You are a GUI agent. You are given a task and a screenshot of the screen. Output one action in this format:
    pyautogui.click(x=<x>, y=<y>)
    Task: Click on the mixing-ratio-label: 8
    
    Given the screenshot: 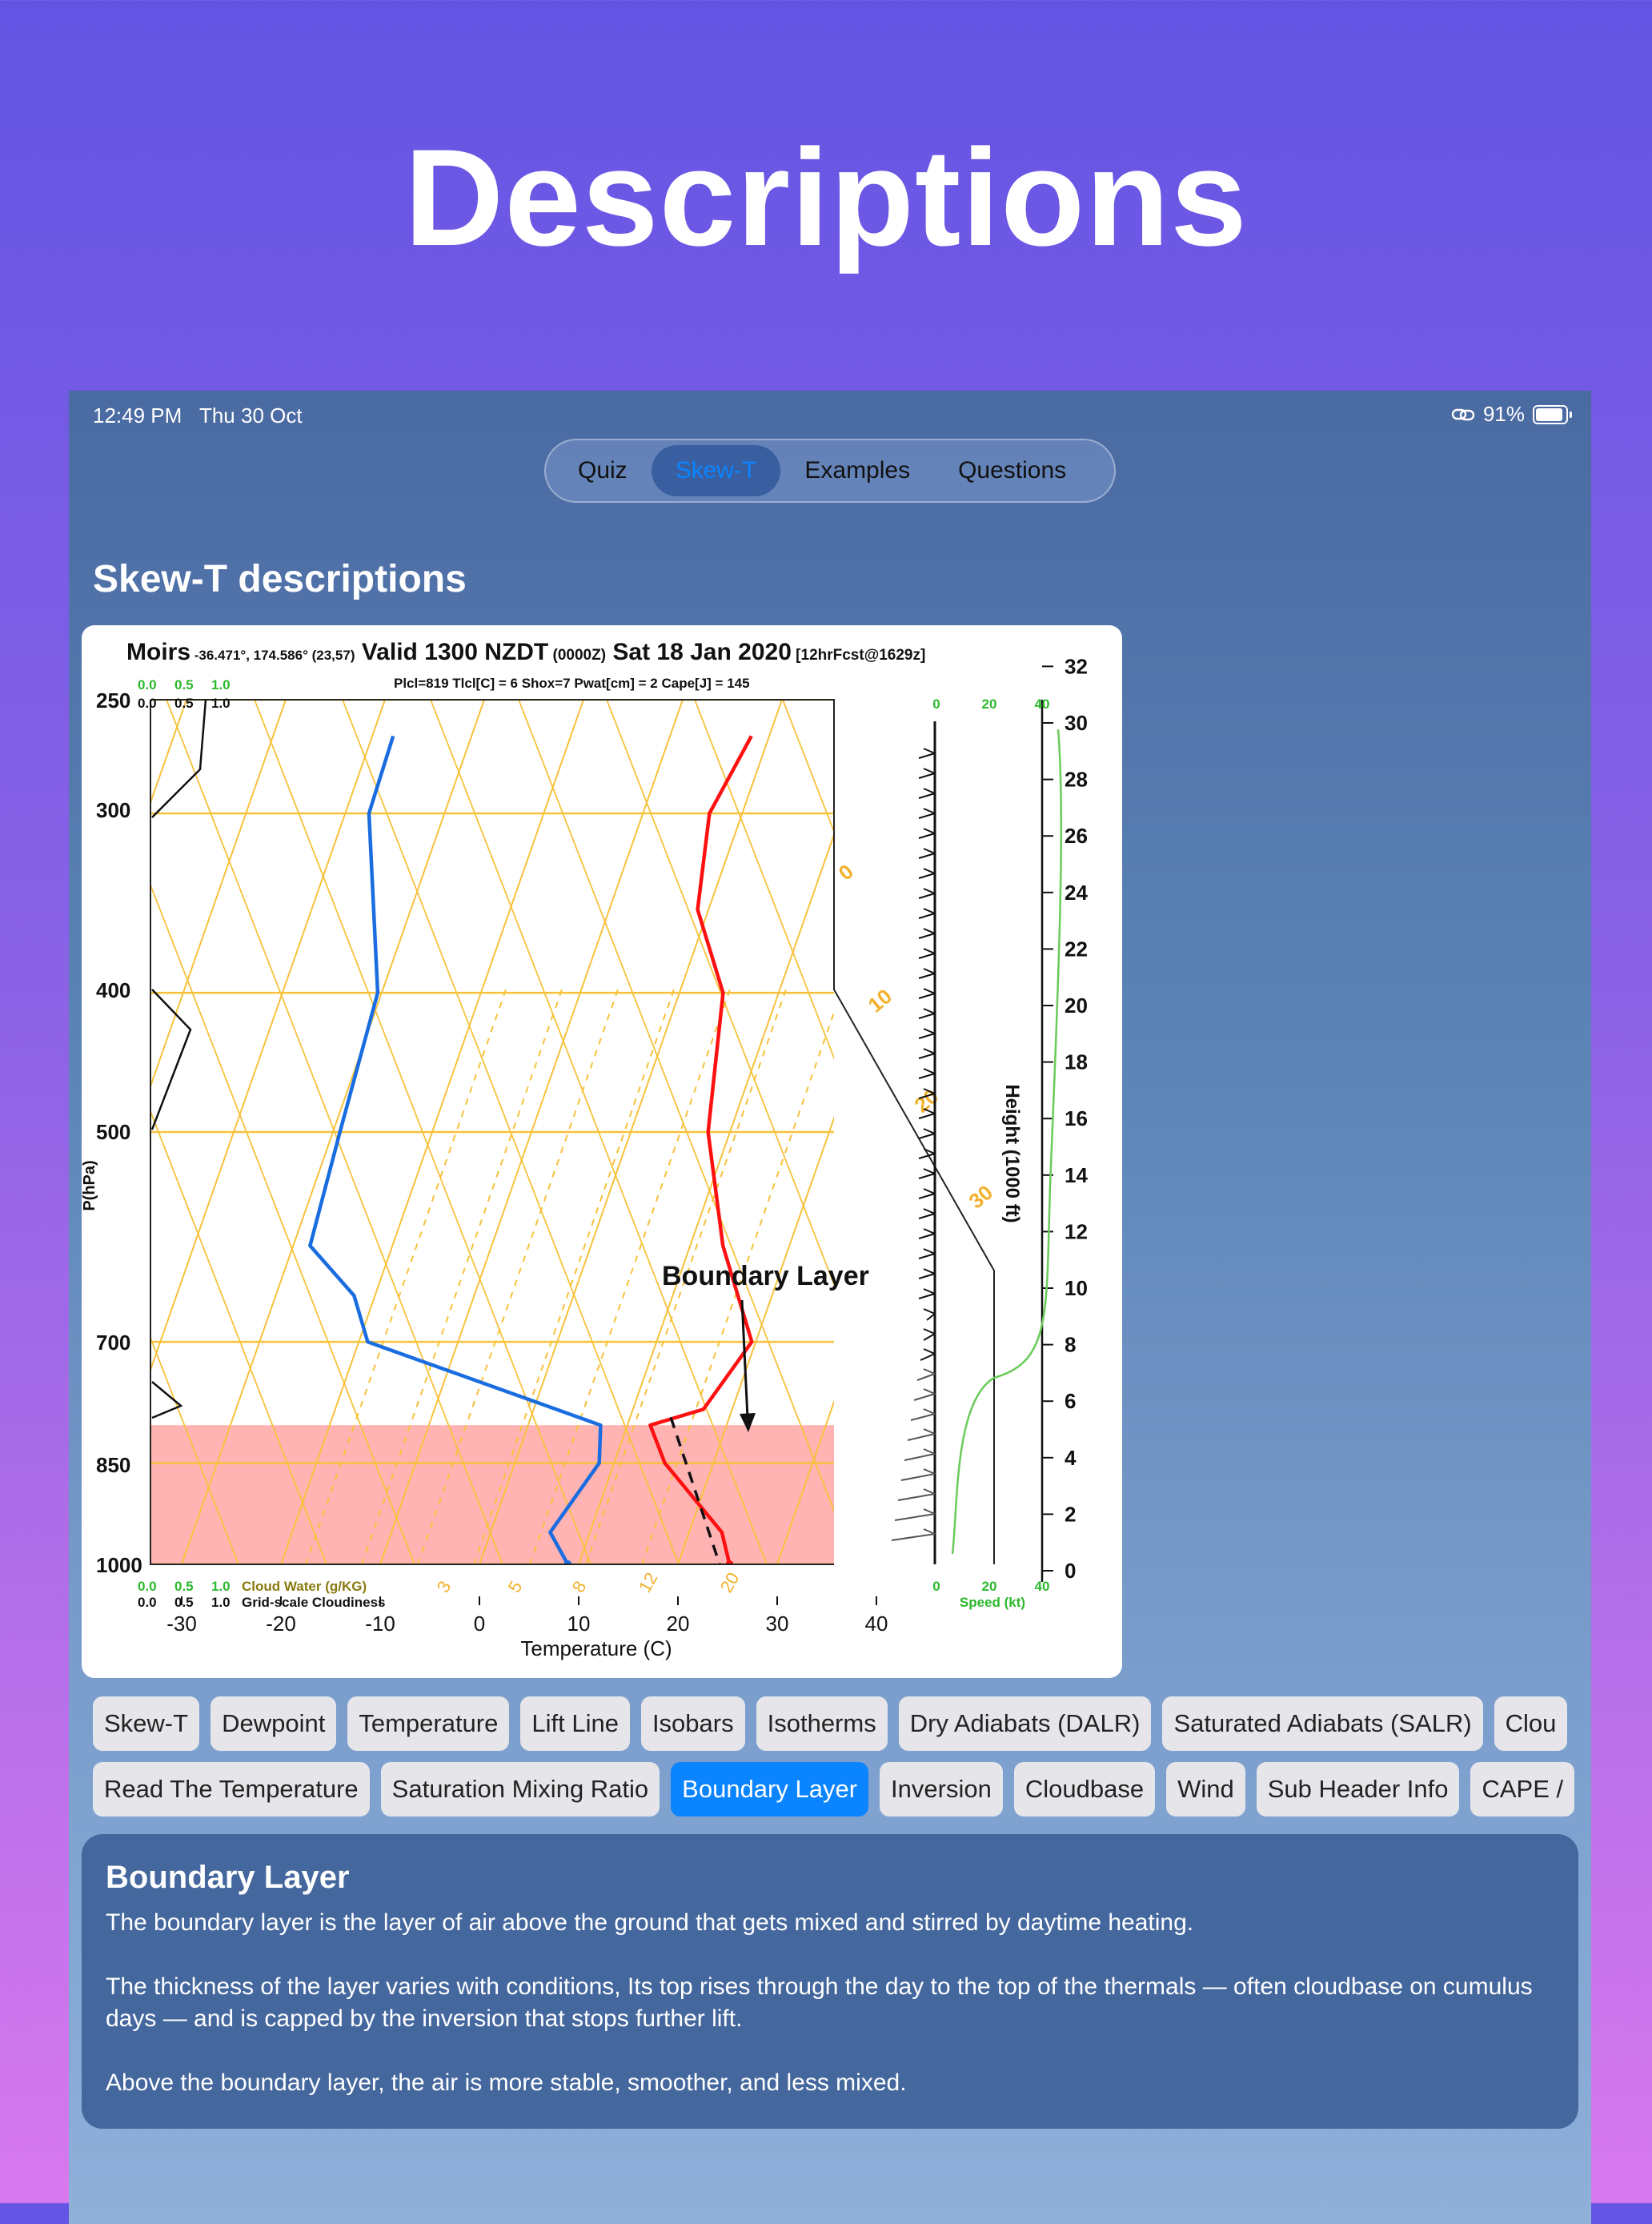 What is the action you would take?
    pyautogui.click(x=579, y=1586)
    